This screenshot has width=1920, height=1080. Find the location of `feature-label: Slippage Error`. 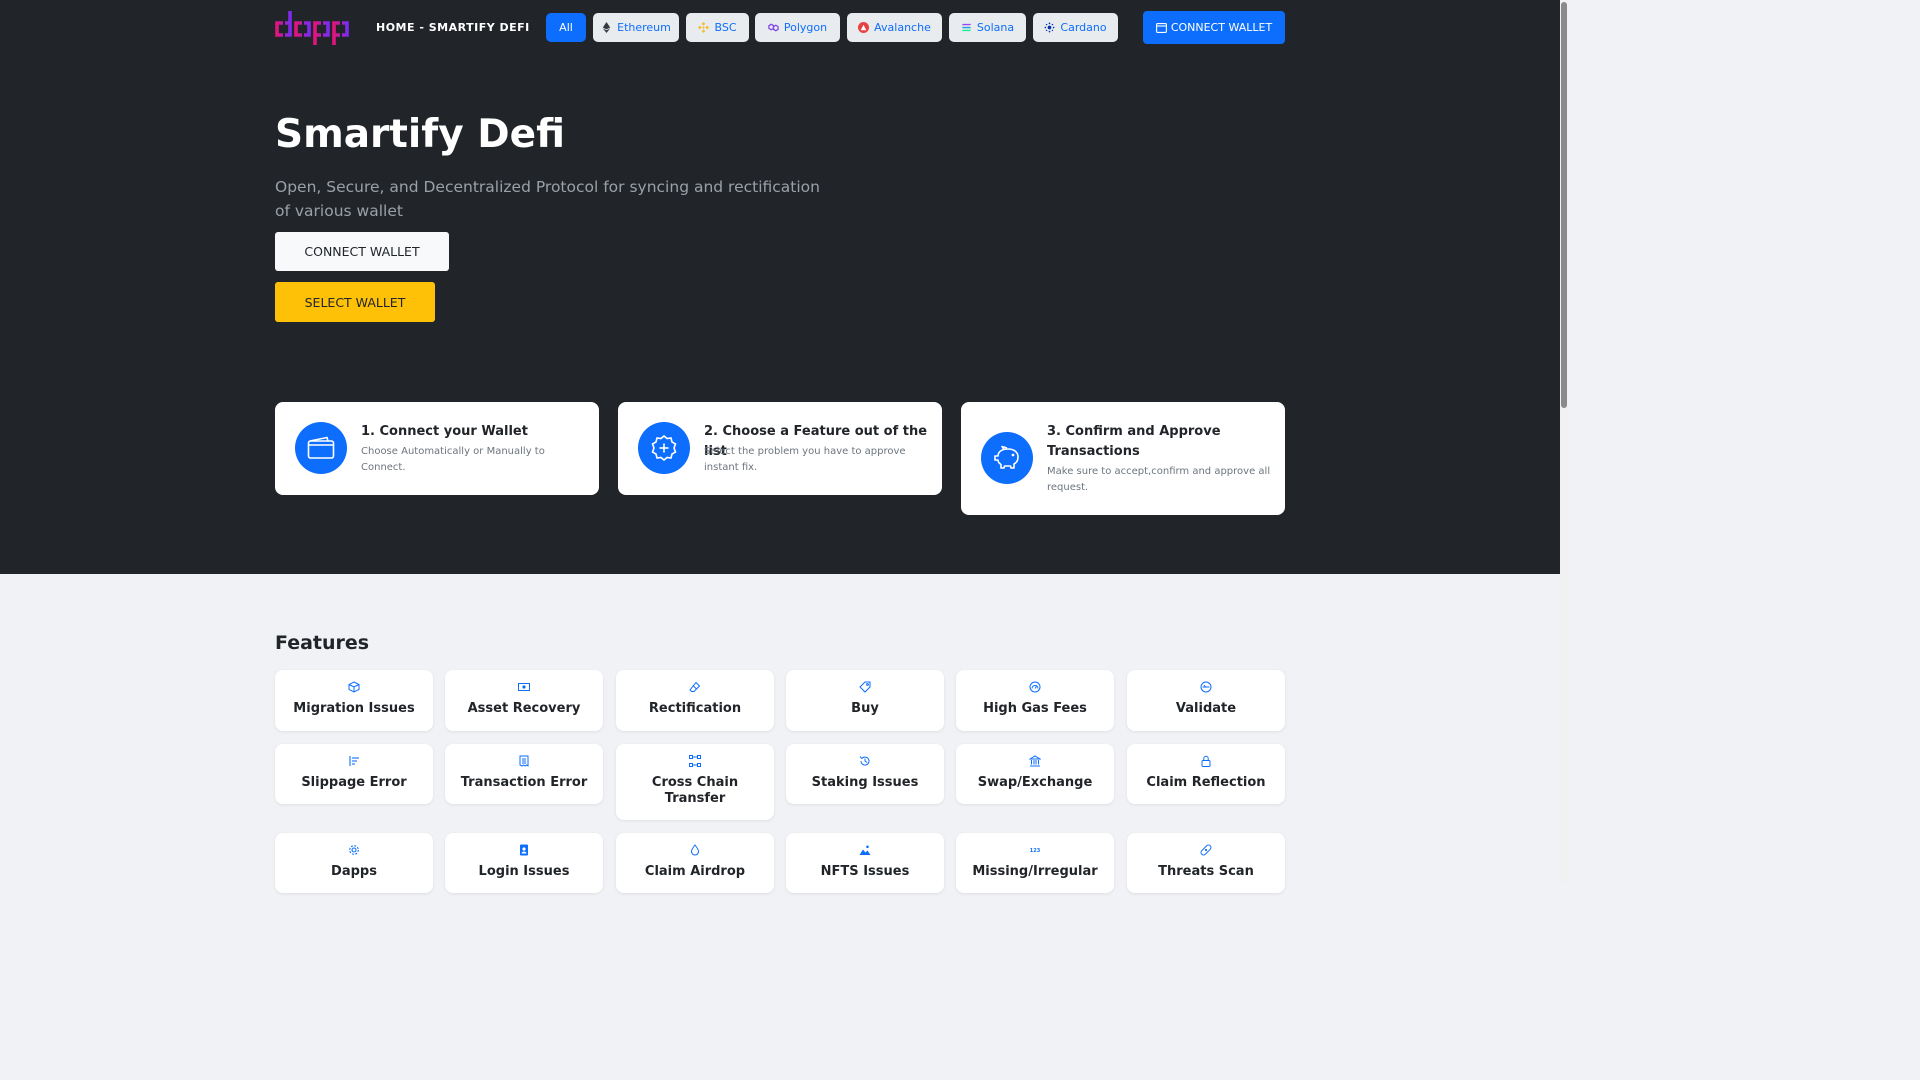

feature-label: Slippage Error is located at coordinates (354, 782).